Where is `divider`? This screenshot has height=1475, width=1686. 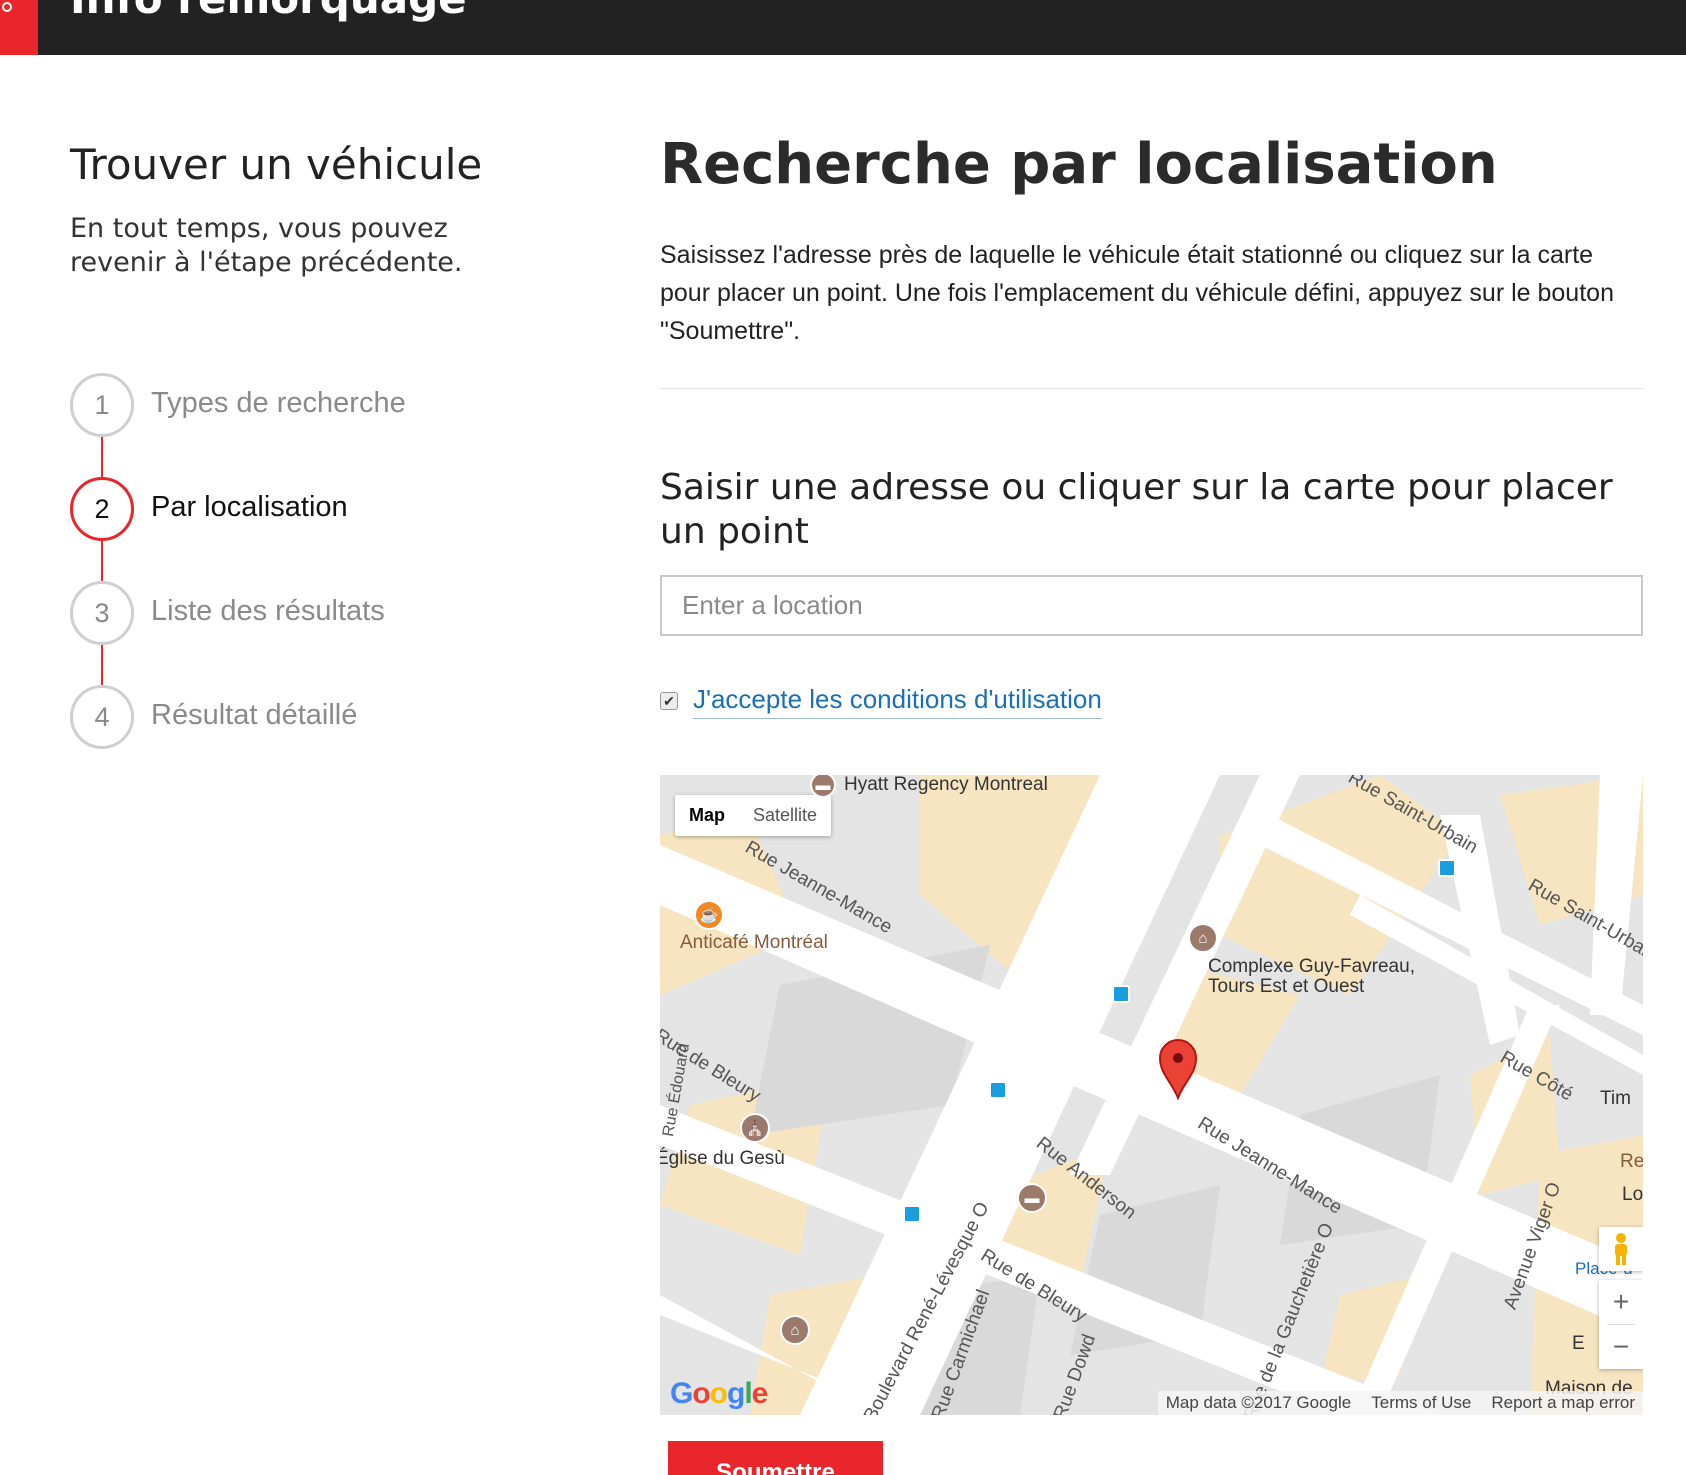 divider is located at coordinates (1151, 388).